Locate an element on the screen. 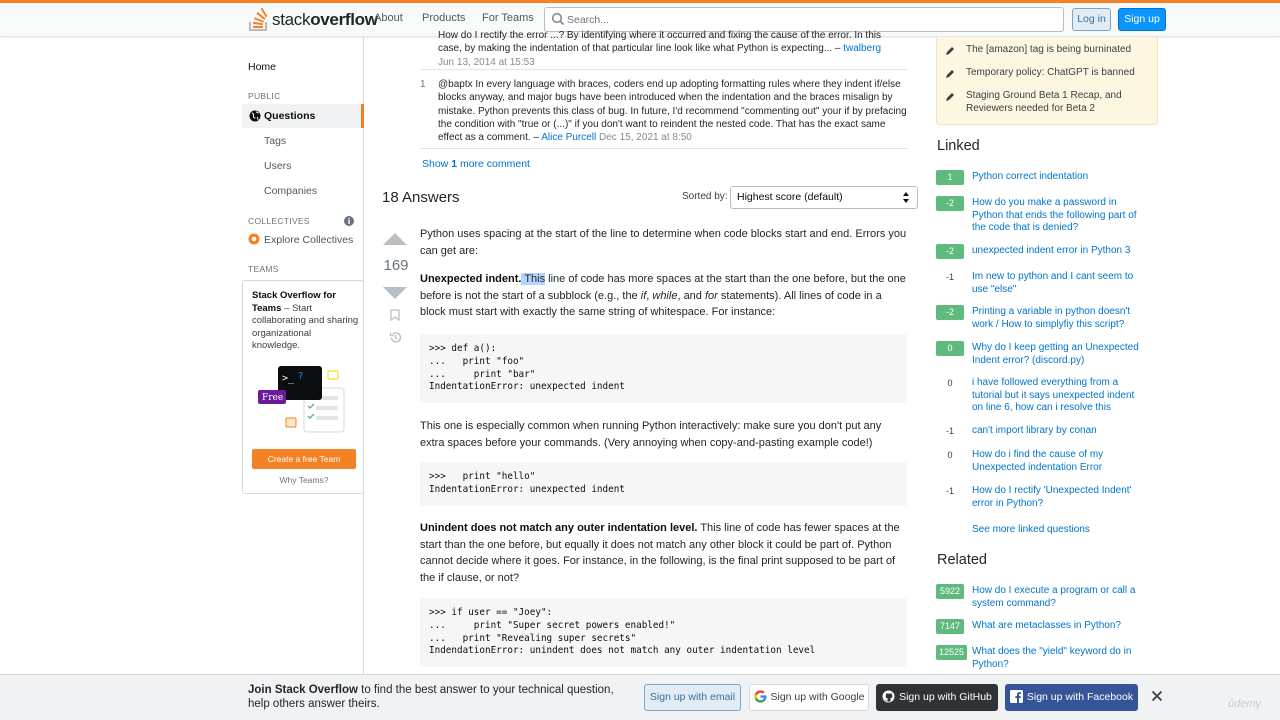 The height and width of the screenshot is (720, 1280). nav-questions: Questions is located at coordinates (303, 116).